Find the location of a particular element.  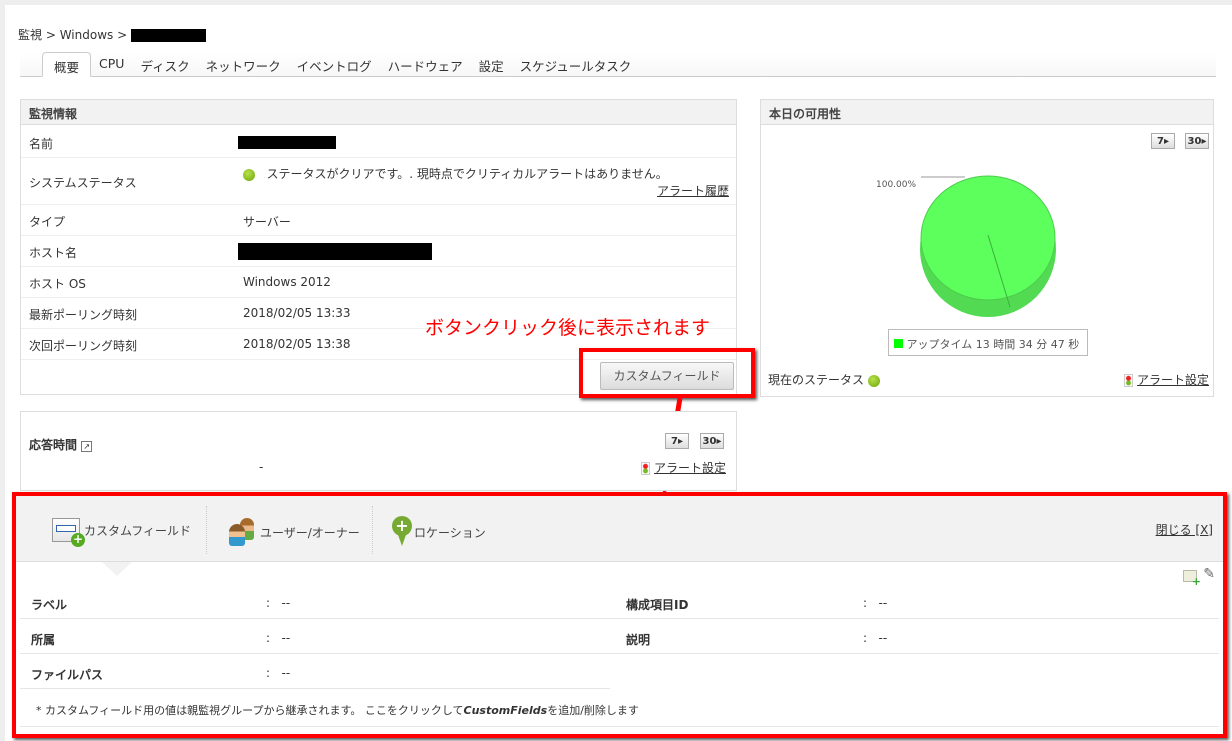

row-value: サーバー is located at coordinates (267, 222).